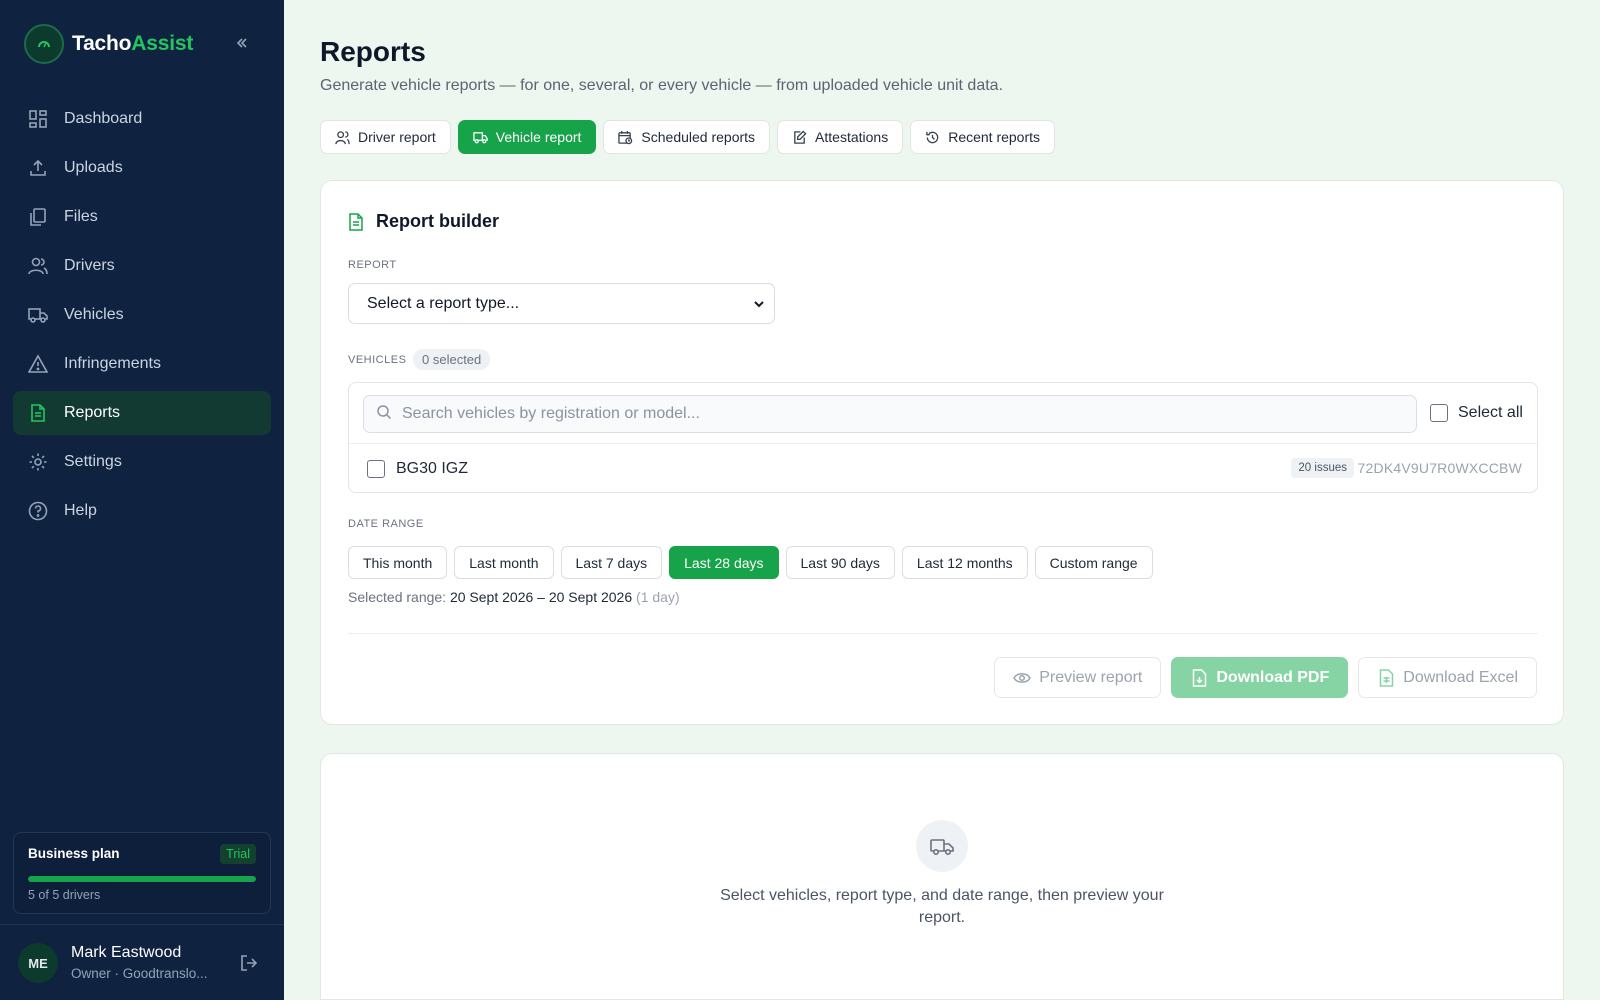 The width and height of the screenshot is (1600, 1000). I want to click on spreadsheet-icon, so click(1386, 677).